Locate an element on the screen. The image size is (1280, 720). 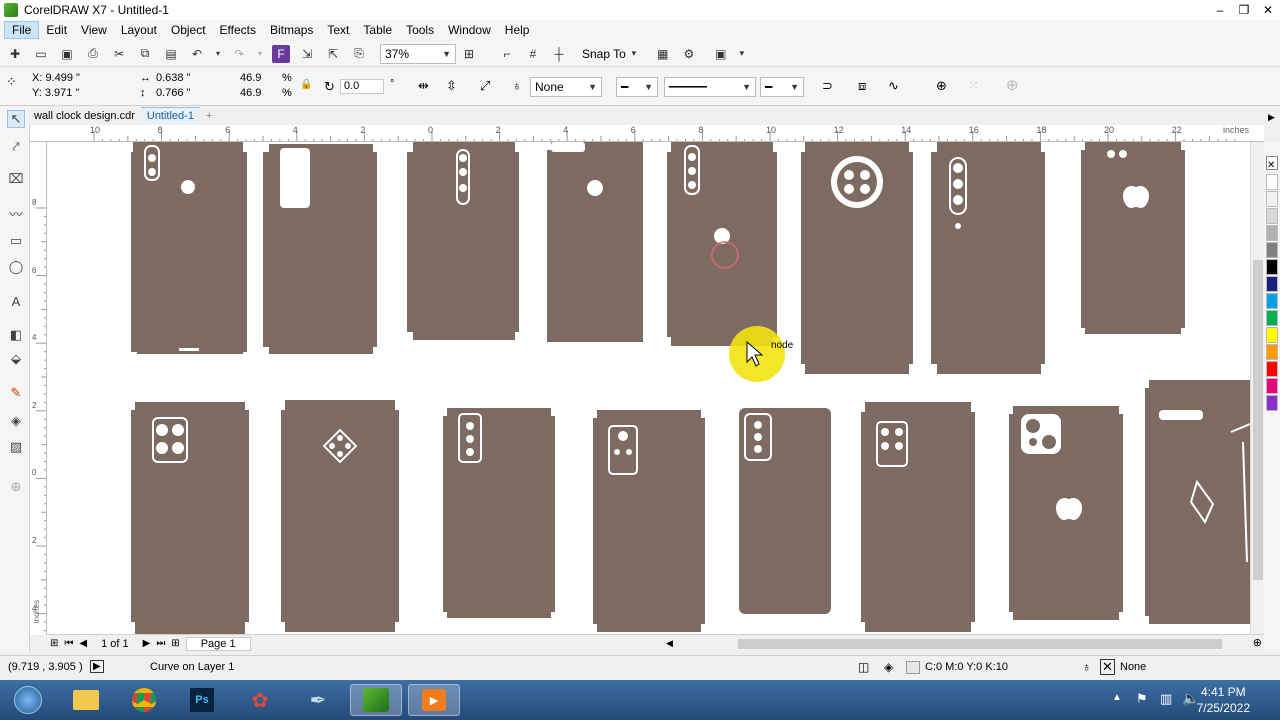
redo-icon: ↷ is located at coordinates (239, 54).